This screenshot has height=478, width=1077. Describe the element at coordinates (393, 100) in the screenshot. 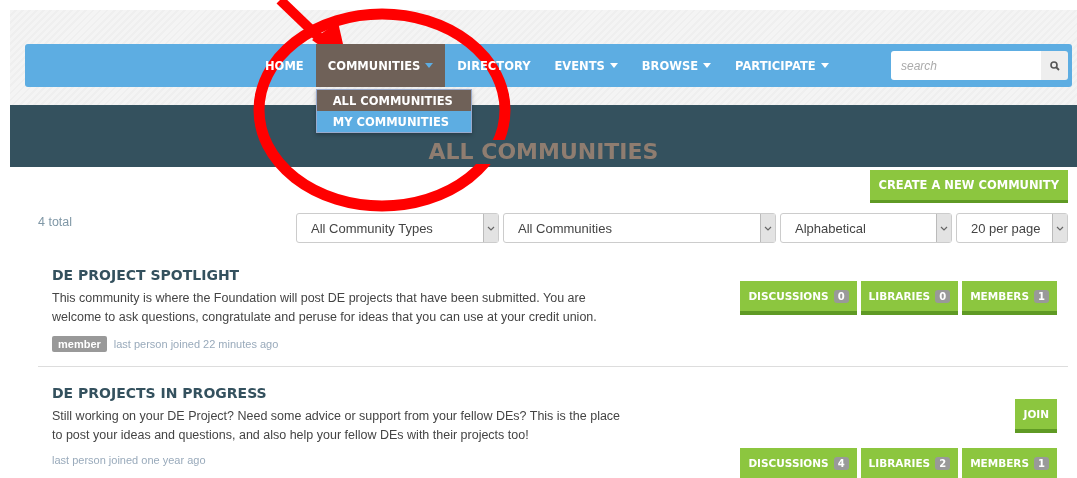

I see `menu-item: ALL COMMUNITIES` at that location.